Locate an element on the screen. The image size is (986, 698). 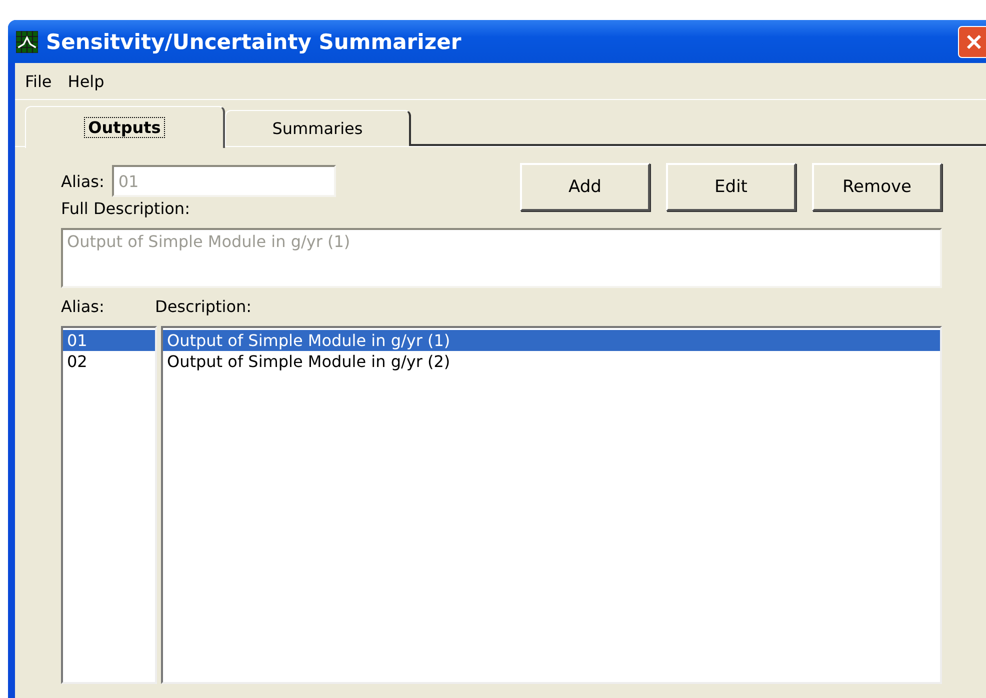
action-button: Add is located at coordinates (585, 187).